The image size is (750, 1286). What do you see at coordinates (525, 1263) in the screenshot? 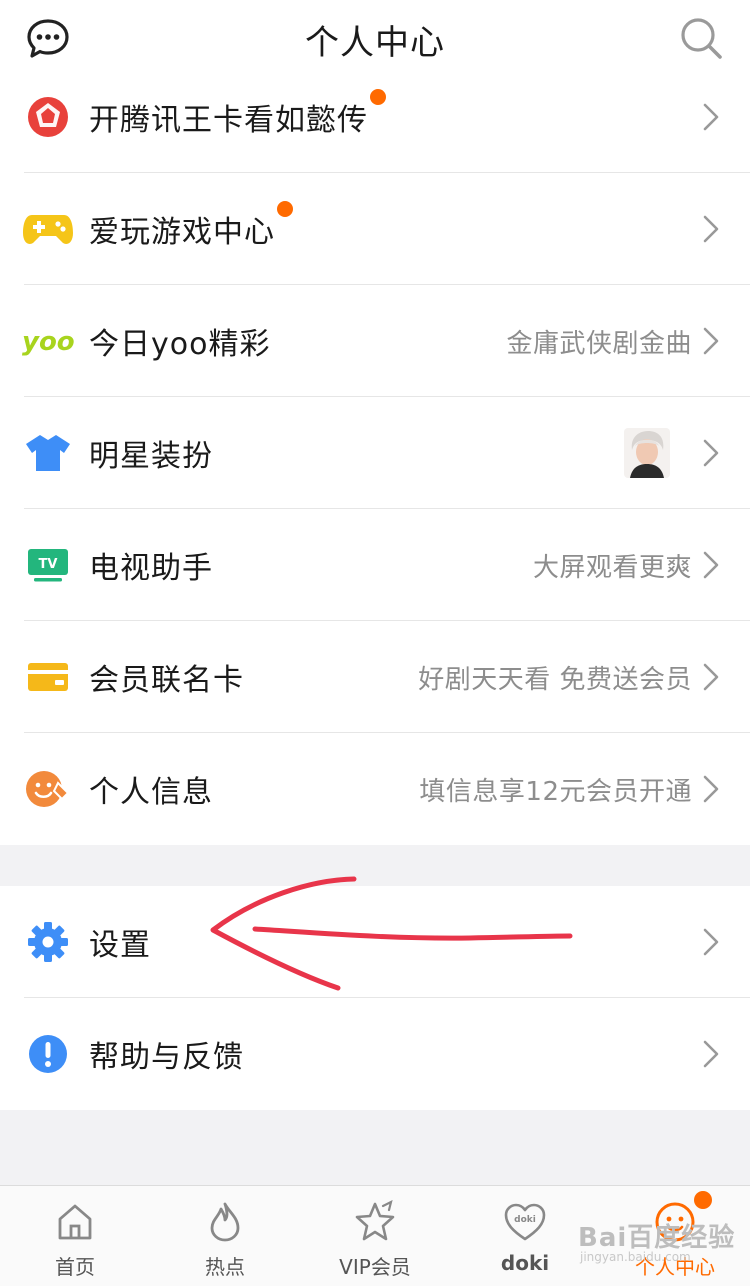
I see `tab-label: doki` at bounding box center [525, 1263].